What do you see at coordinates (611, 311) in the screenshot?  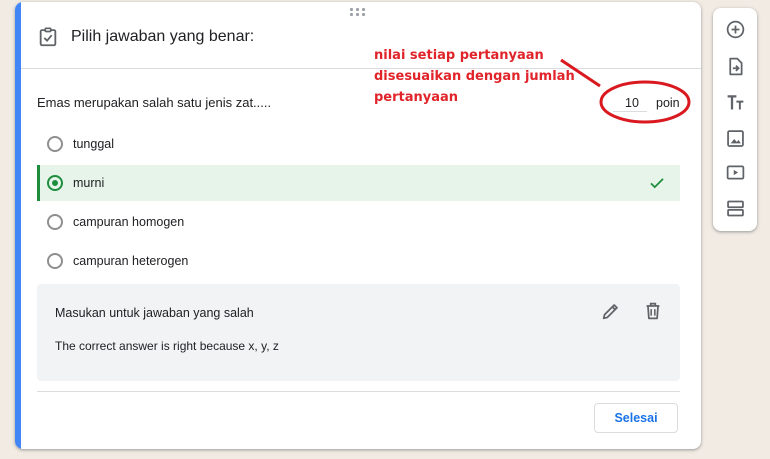 I see `edit-pencil-icon` at bounding box center [611, 311].